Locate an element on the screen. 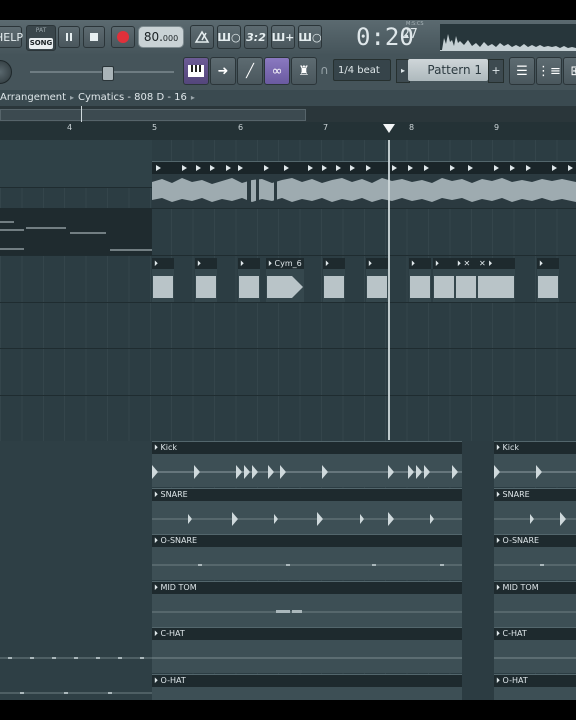  audio-waveform is located at coordinates (364, 191).